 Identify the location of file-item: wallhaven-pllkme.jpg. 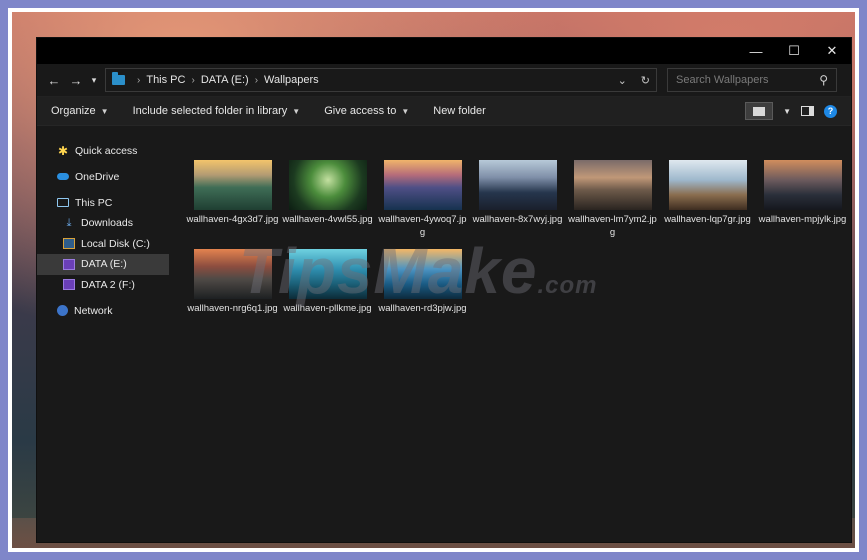
(327, 282).